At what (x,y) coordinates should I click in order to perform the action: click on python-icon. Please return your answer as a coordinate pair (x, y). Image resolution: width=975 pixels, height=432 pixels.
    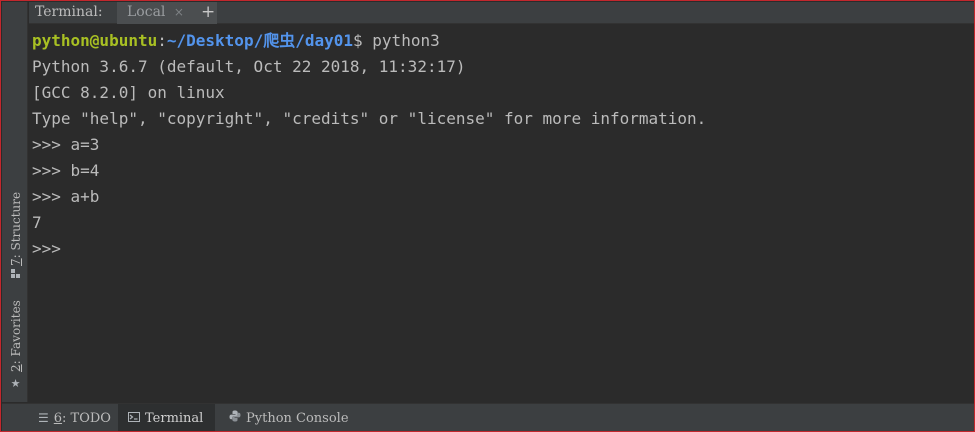
    Looking at the image, I should click on (235, 417).